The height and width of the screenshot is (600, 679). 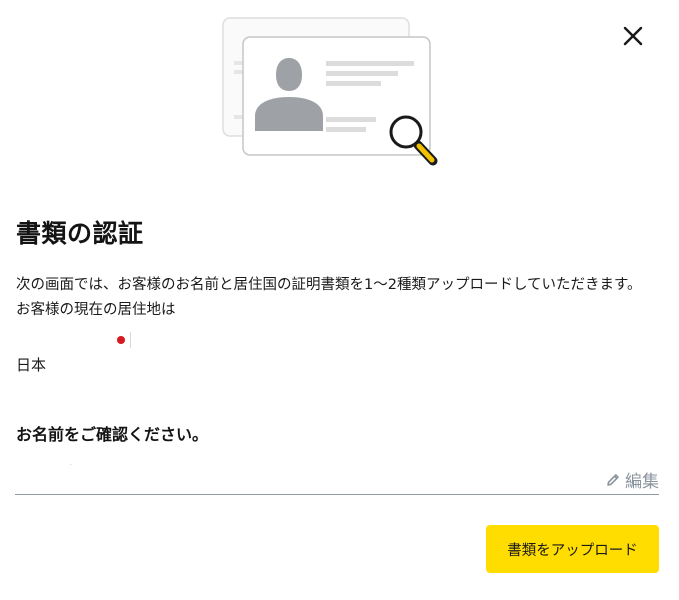 I want to click on name-field: · 編集, so click(x=337, y=476).